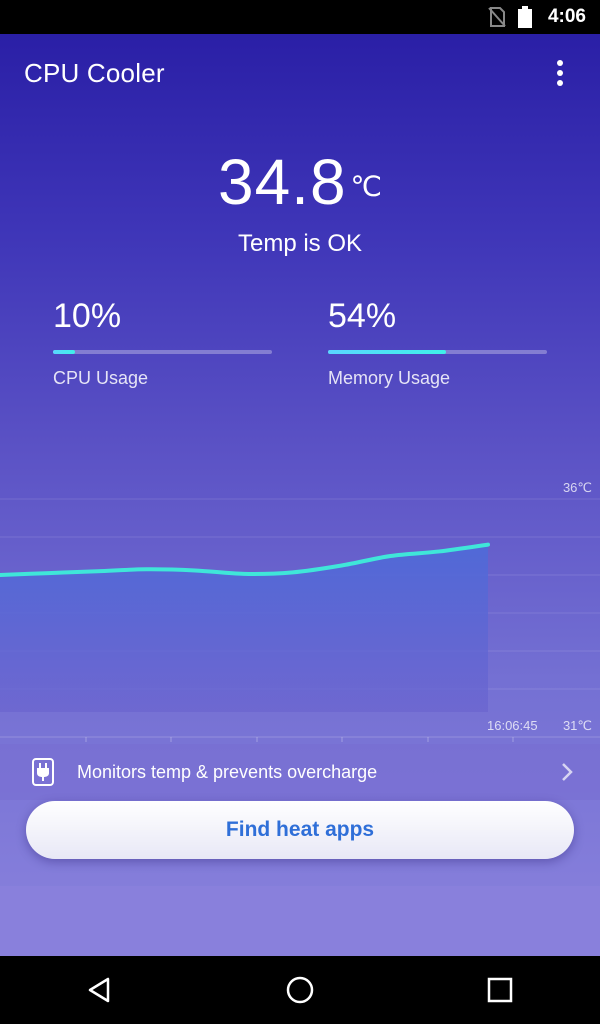  I want to click on more-vert-icon, so click(560, 73).